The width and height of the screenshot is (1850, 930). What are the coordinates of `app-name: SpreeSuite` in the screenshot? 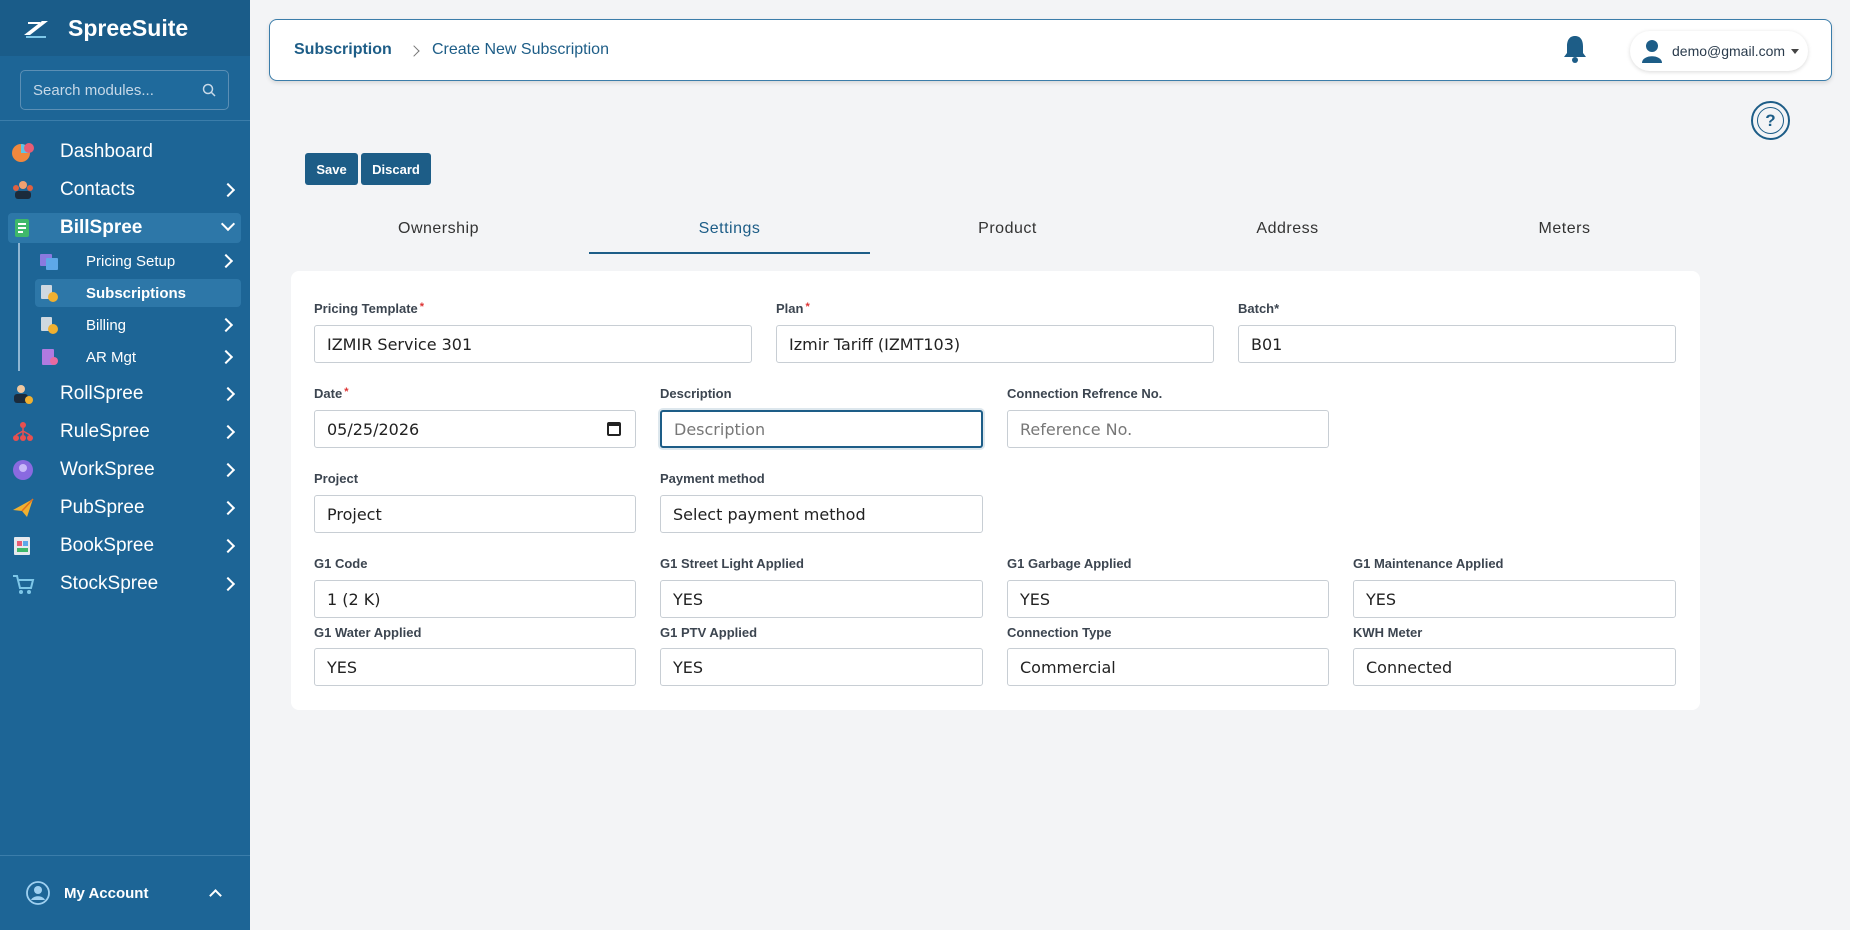 It's located at (128, 27).